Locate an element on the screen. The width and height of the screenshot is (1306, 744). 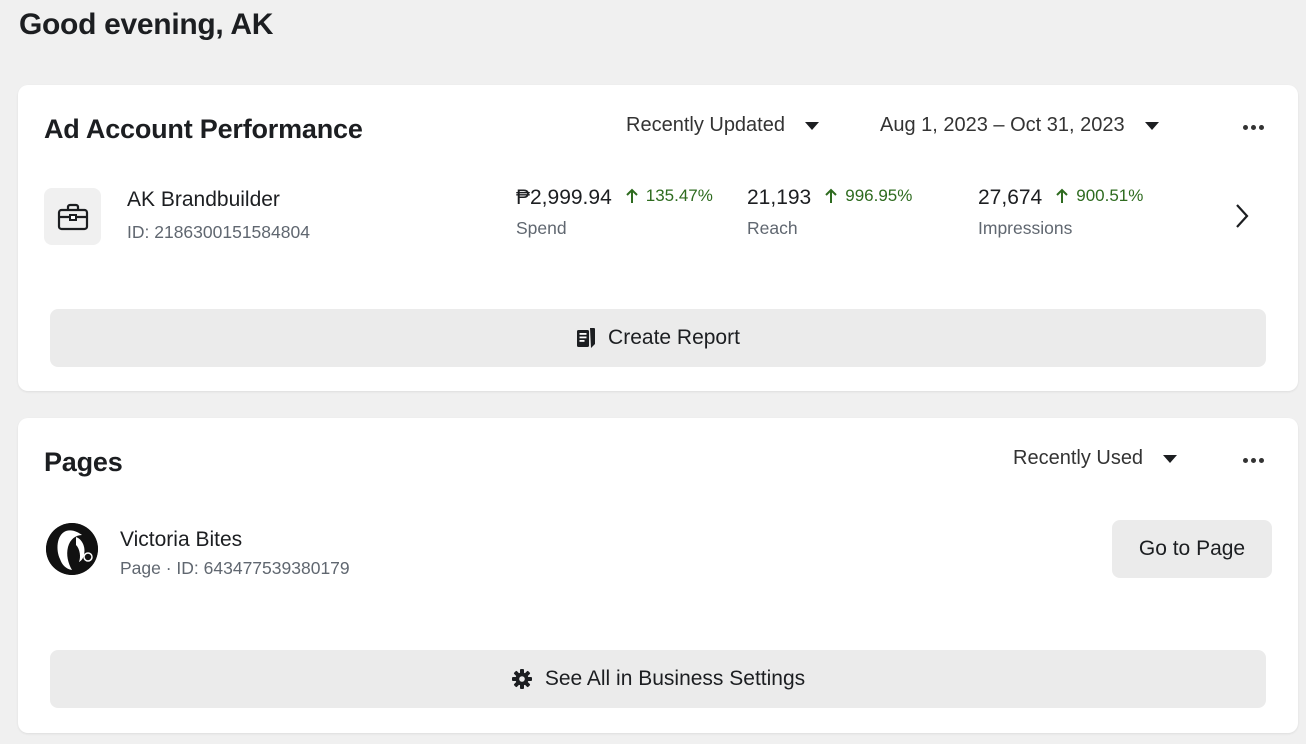
business-settings-button: See All in Business Settings is located at coordinates (658, 679).